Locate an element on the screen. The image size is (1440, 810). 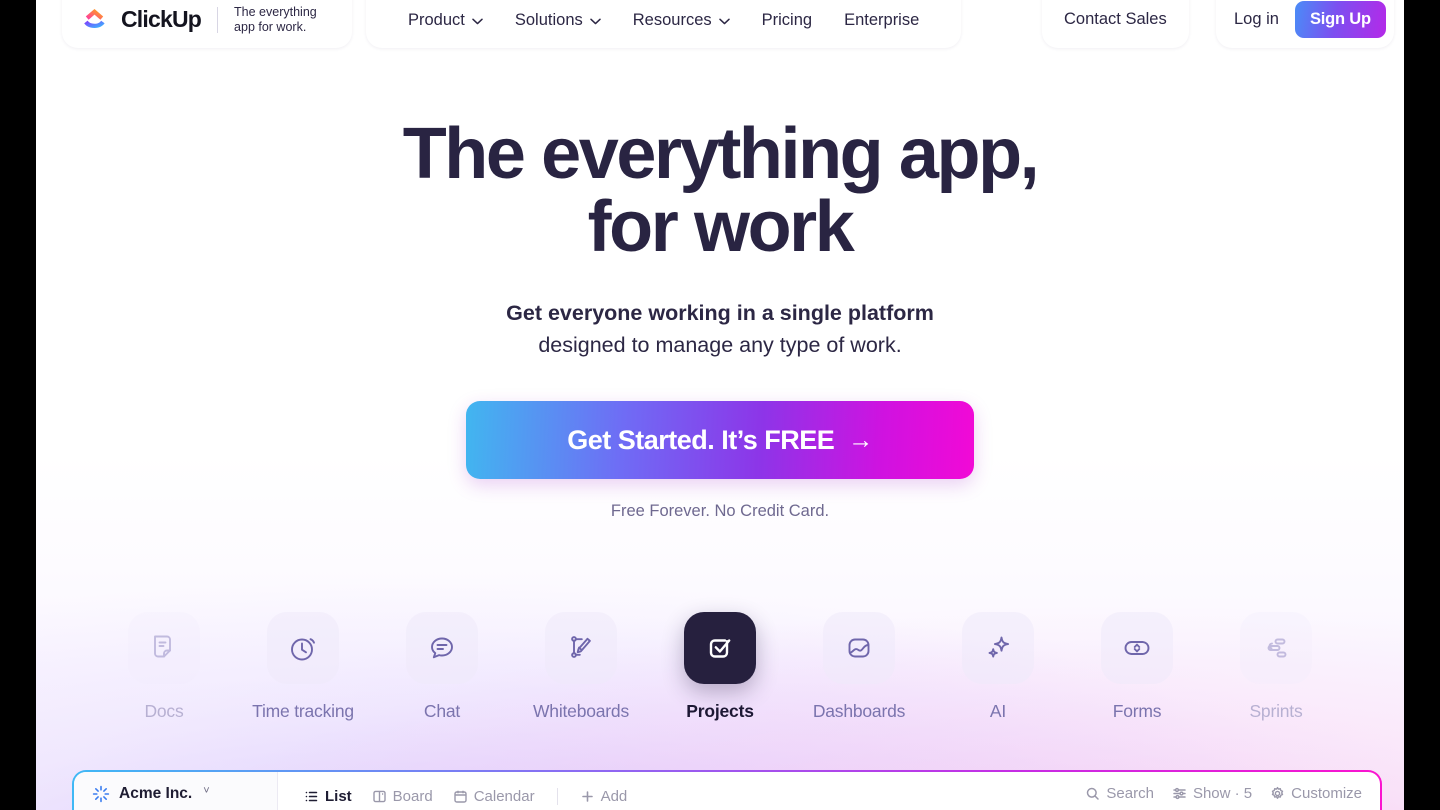
nav-item-pricing: Pricing is located at coordinates (787, 21).